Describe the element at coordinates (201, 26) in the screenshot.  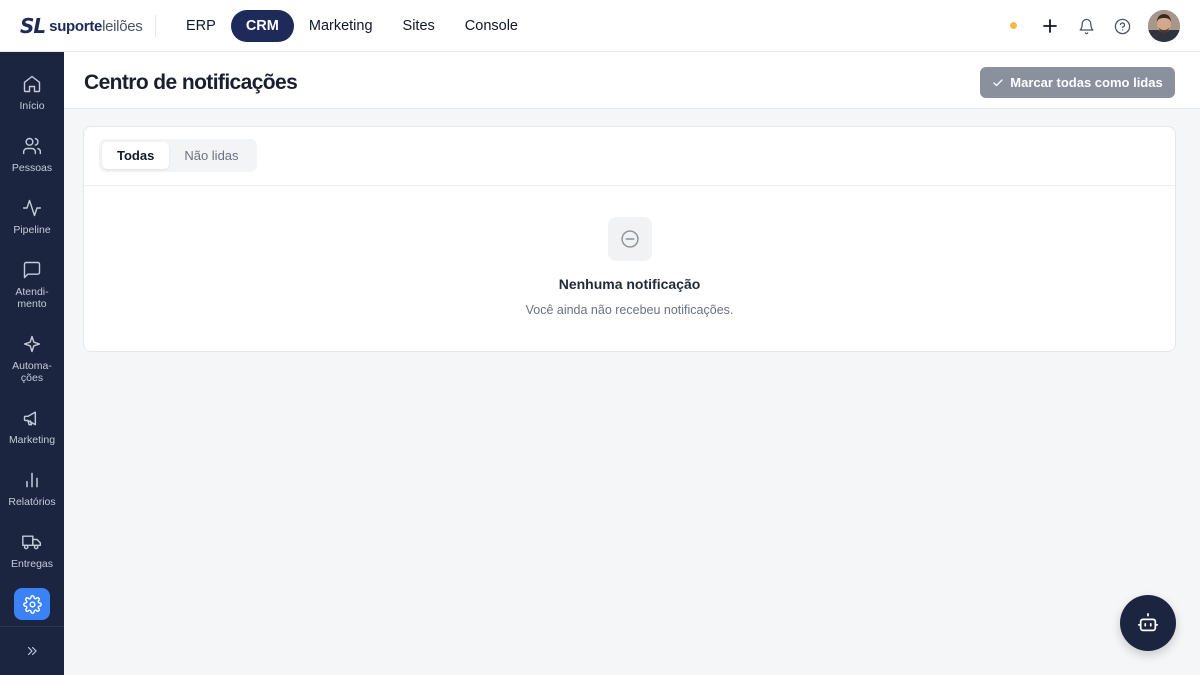
I see `nav-erp: ERP` at that location.